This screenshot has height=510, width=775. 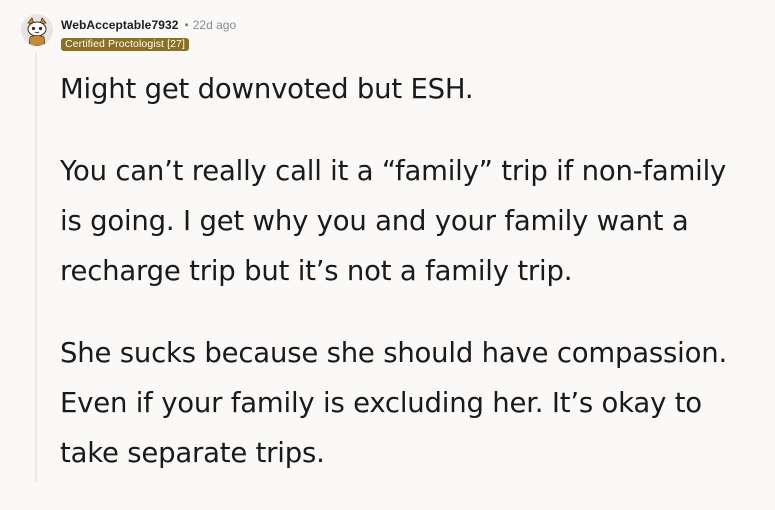 What do you see at coordinates (214, 25) in the screenshot?
I see `timestamp: 22d ago` at bounding box center [214, 25].